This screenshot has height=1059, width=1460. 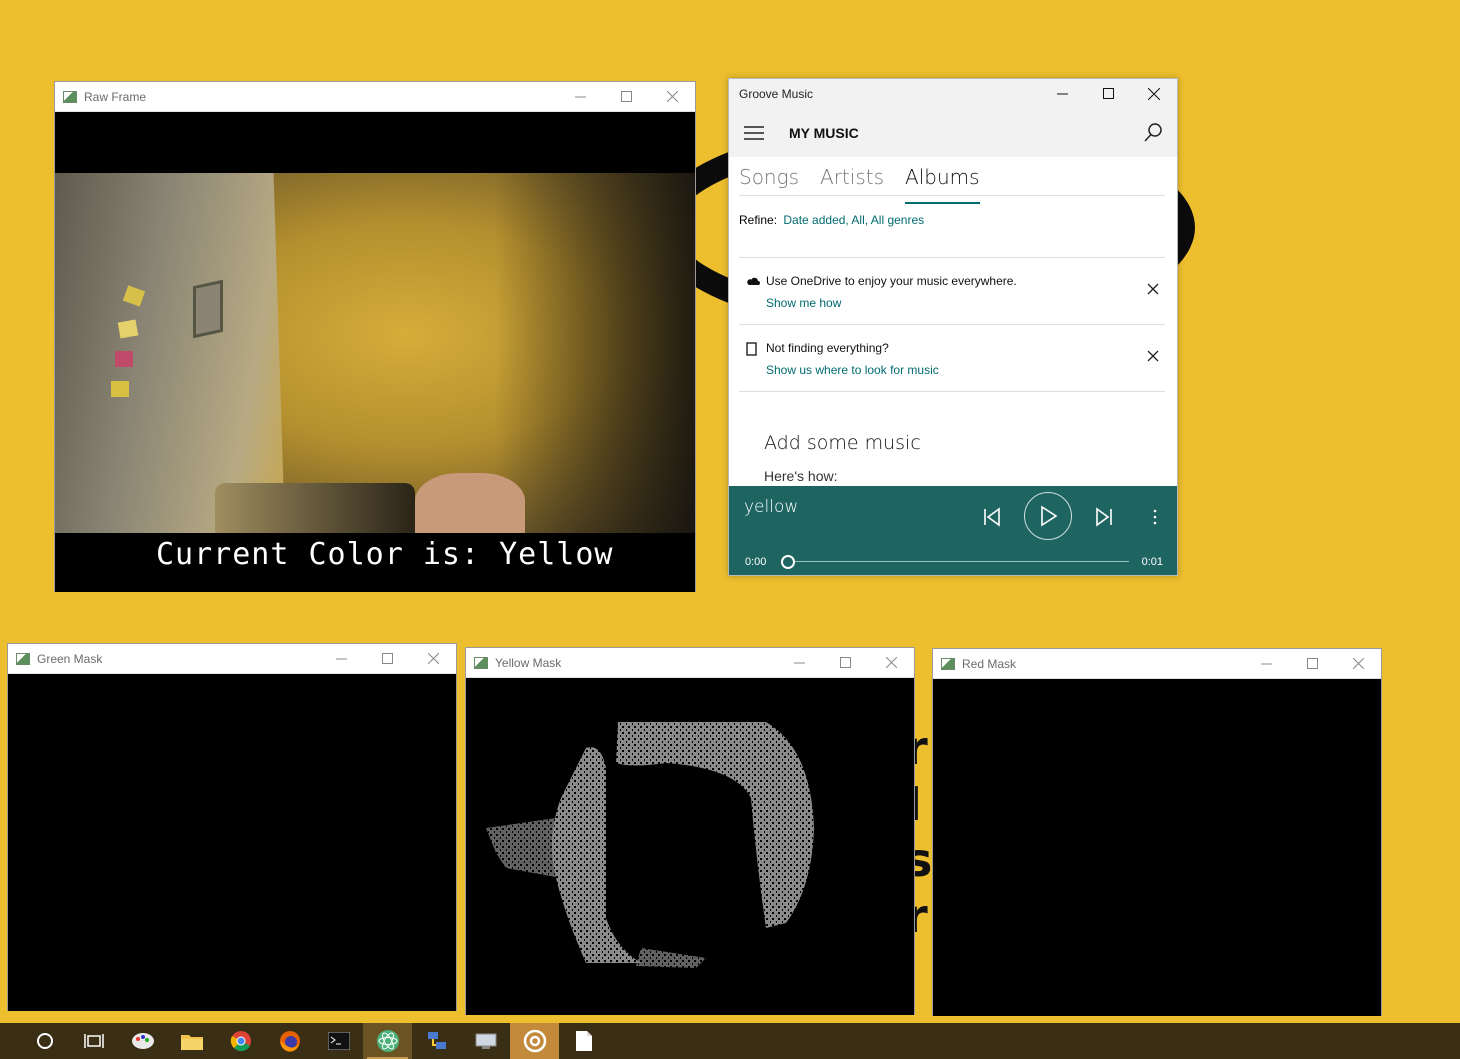 What do you see at coordinates (375, 142) in the screenshot?
I see `raw-frame-letterbox-top` at bounding box center [375, 142].